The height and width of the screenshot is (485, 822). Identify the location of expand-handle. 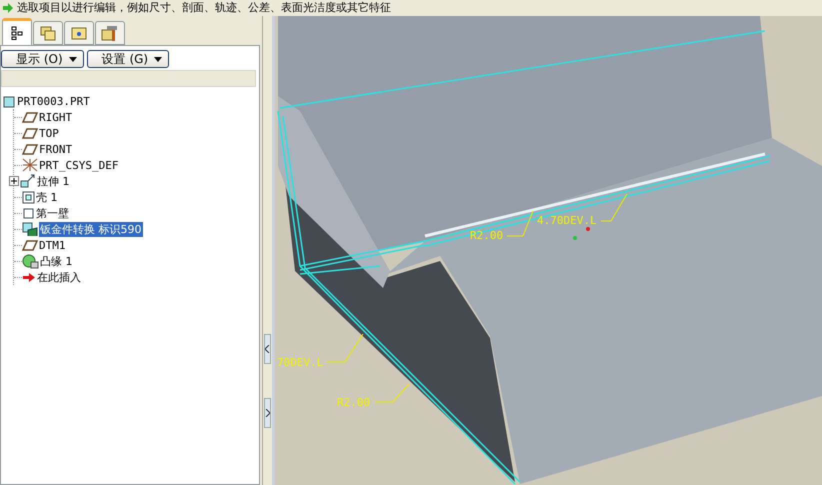
(267, 413).